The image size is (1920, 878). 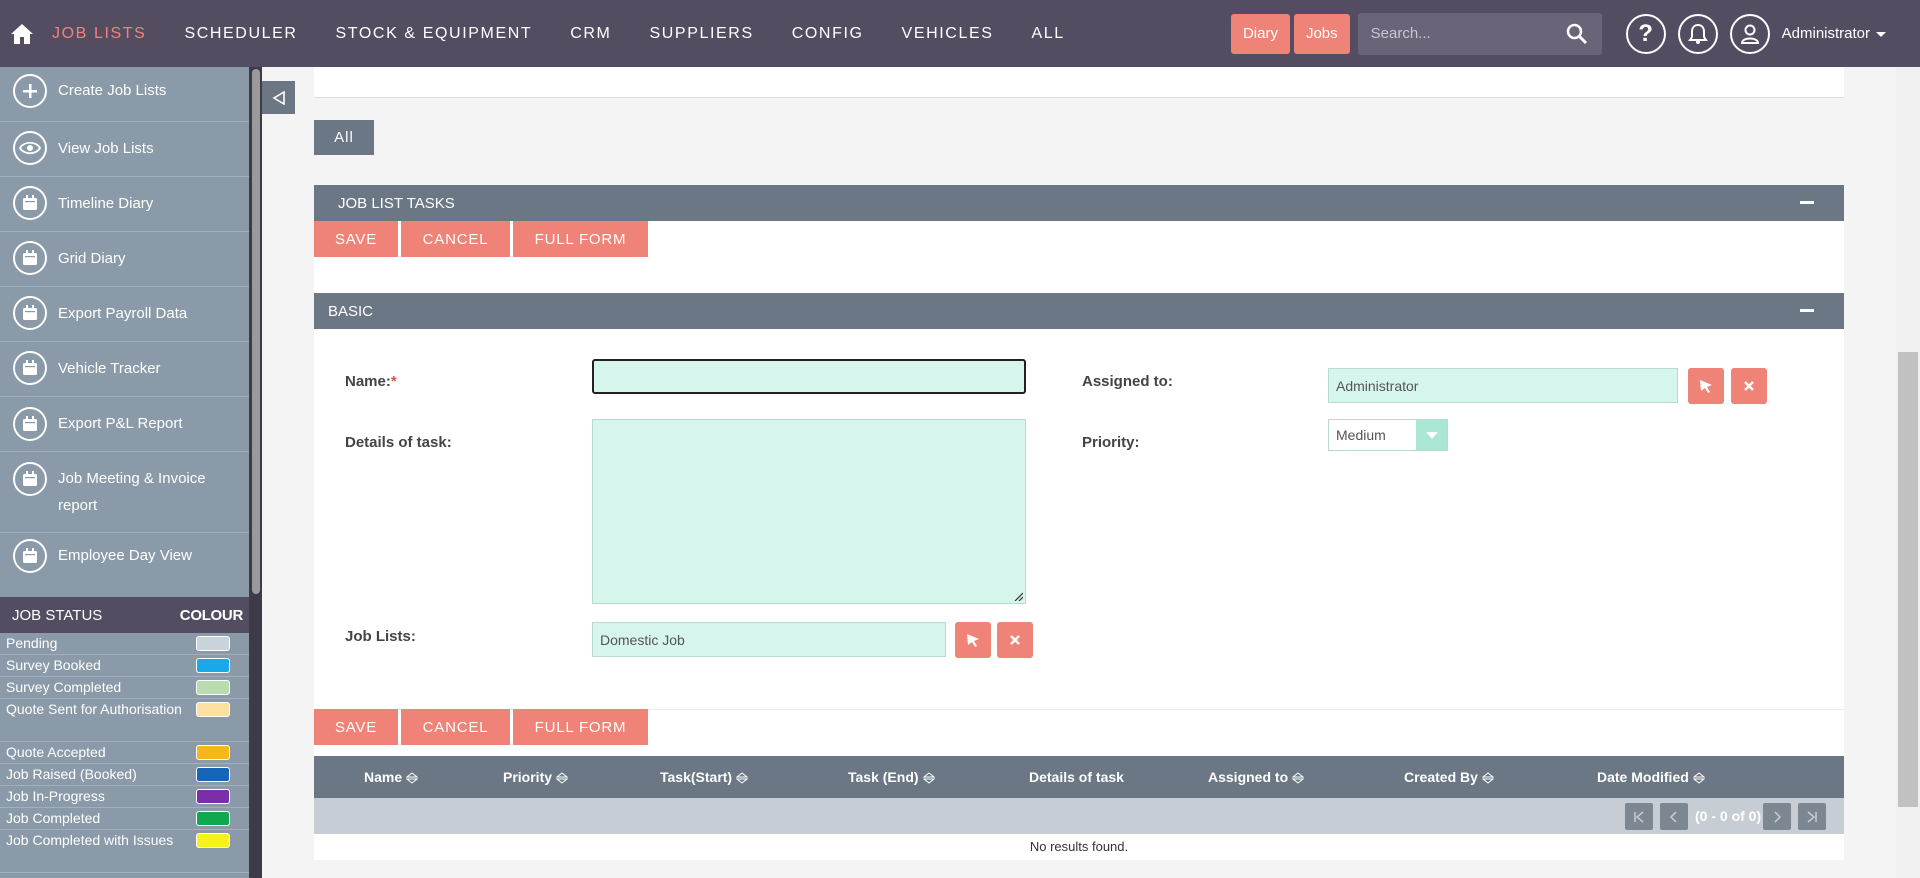 What do you see at coordinates (1015, 640) in the screenshot?
I see `clear-job-list-button` at bounding box center [1015, 640].